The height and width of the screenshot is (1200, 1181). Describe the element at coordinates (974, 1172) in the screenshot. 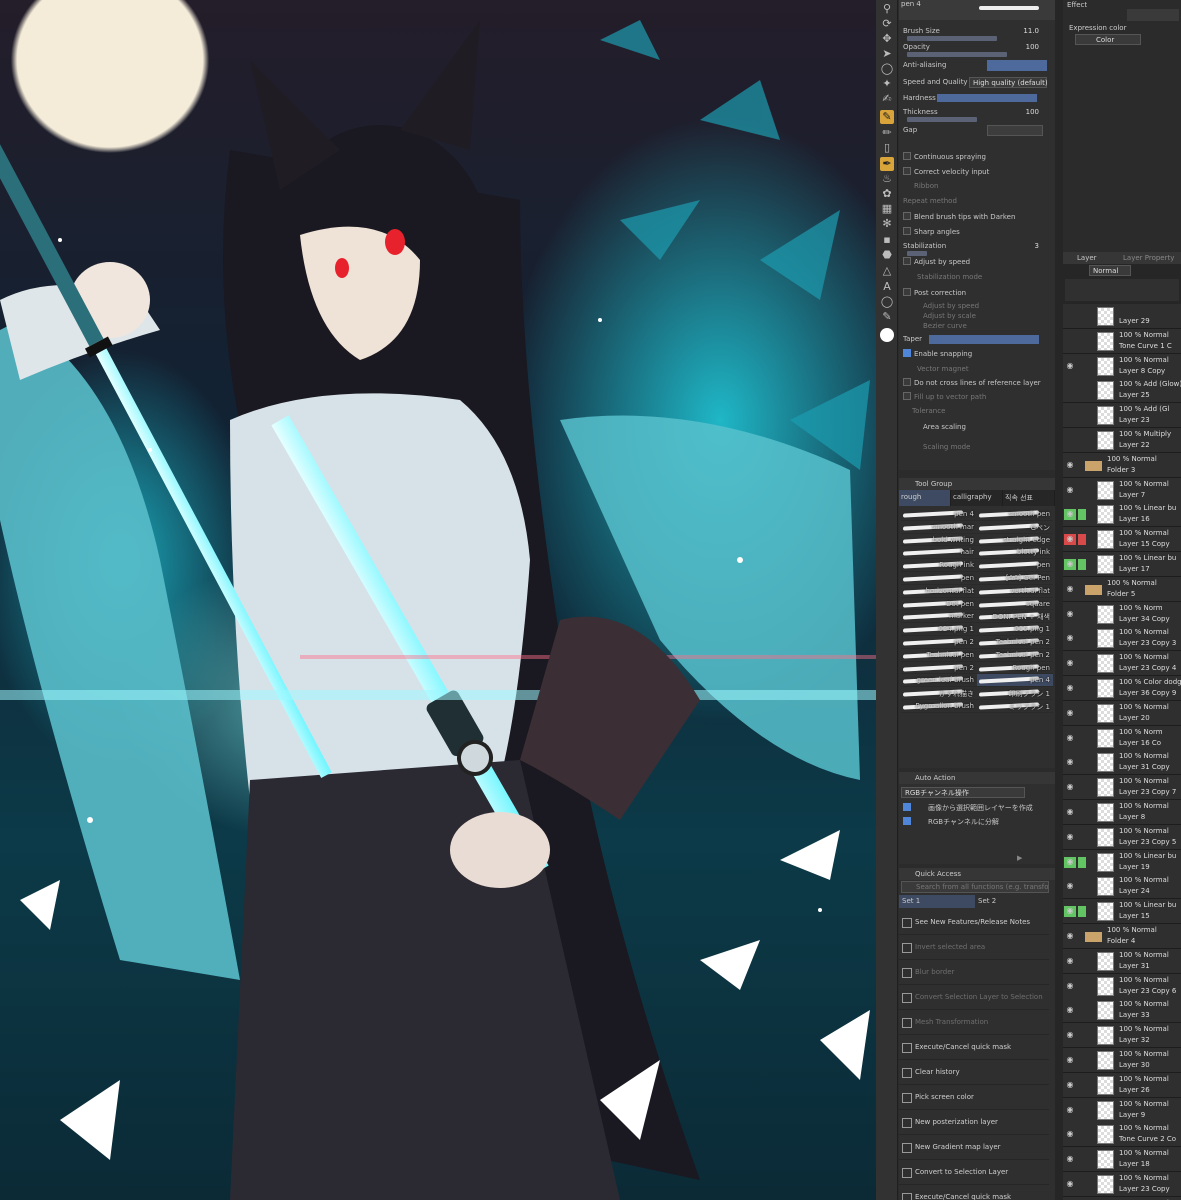

I see `quick-access-item: Convert to Selection Layer` at that location.